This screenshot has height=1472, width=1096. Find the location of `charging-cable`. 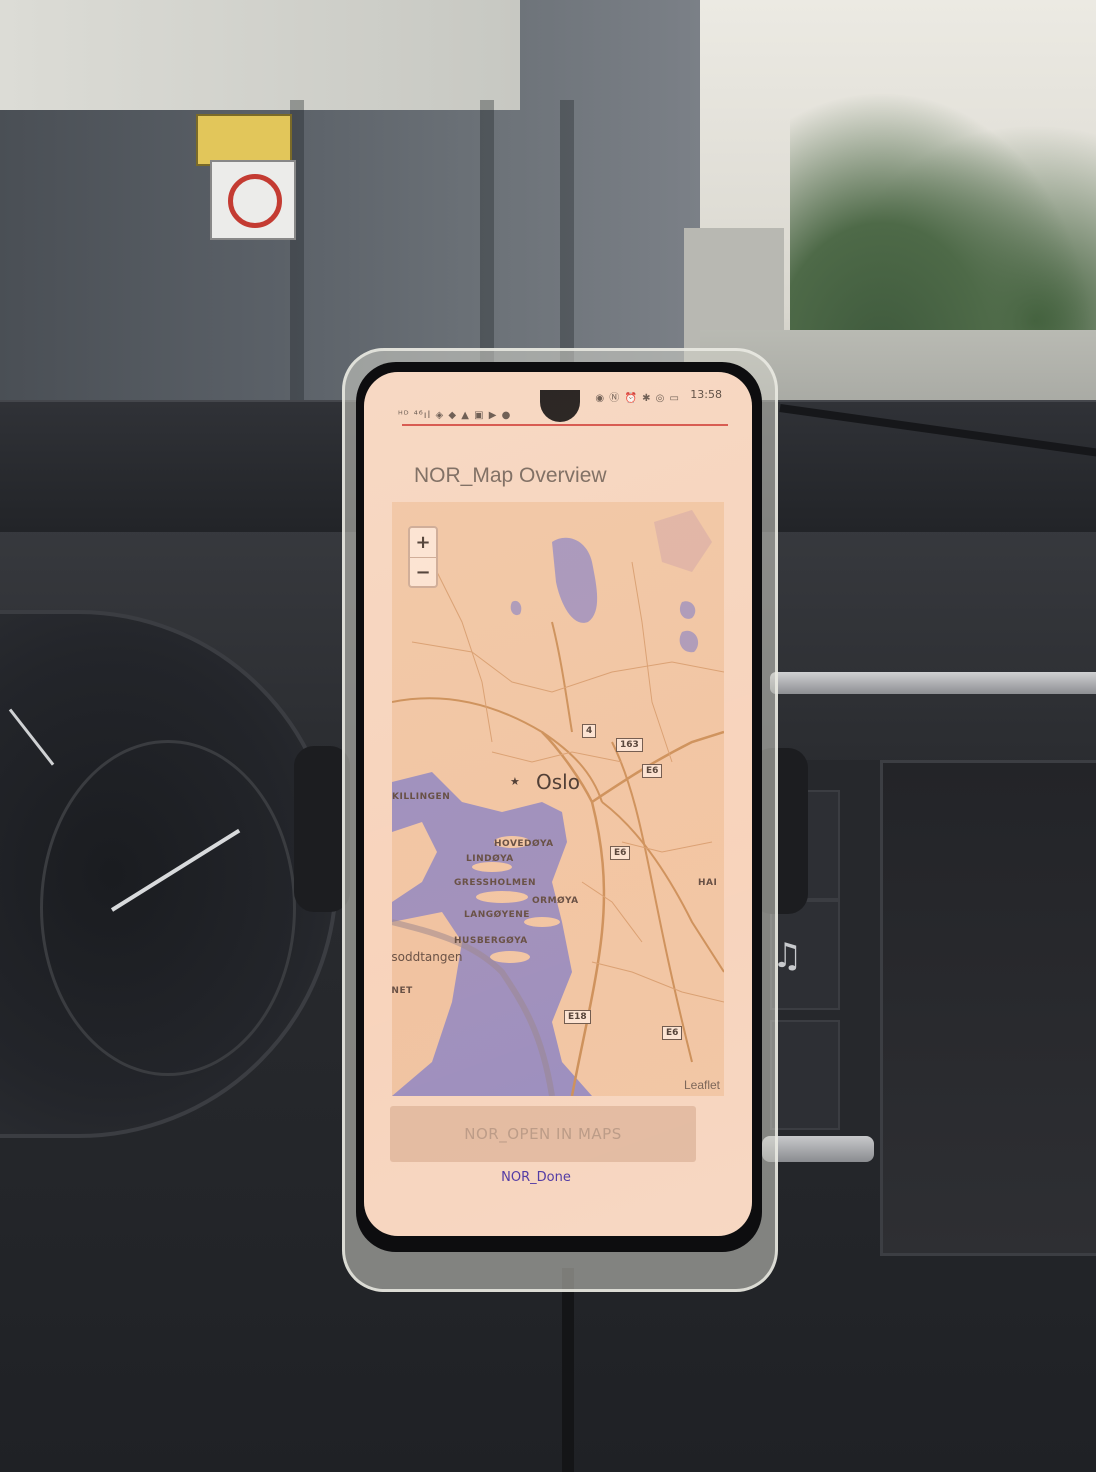

charging-cable is located at coordinates (568, 1370).